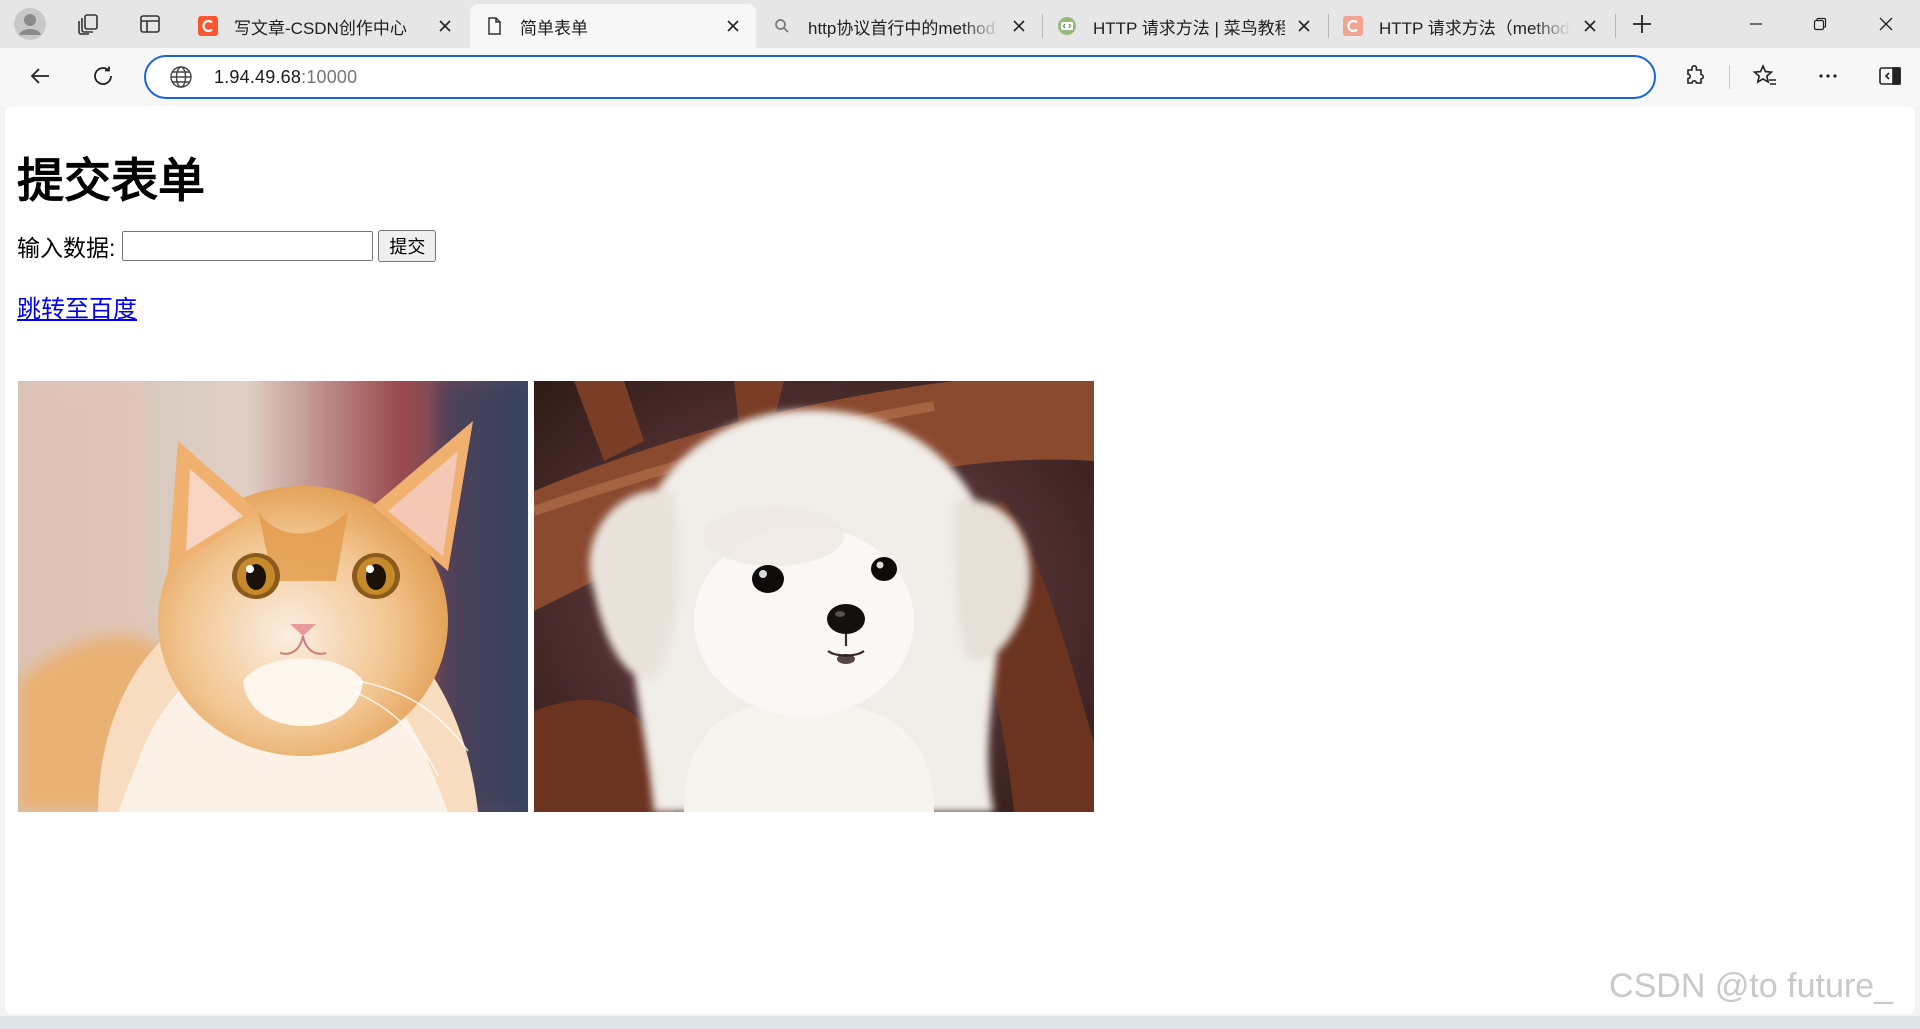 The height and width of the screenshot is (1029, 1920). Describe the element at coordinates (407, 246) in the screenshot. I see `submit-button: 提交` at that location.